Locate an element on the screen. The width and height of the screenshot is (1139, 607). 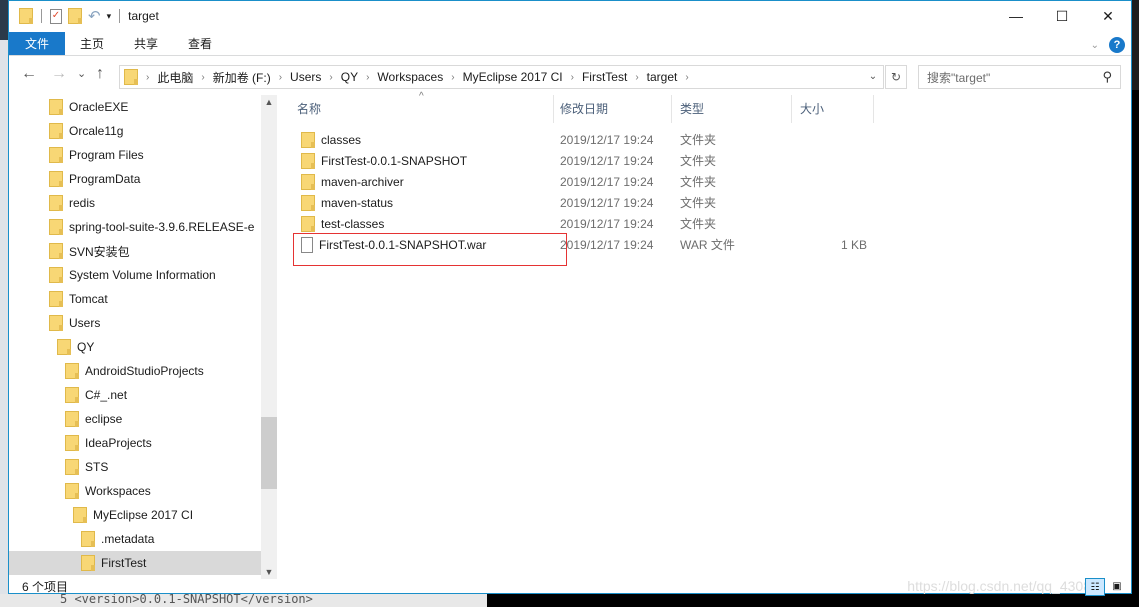
undo-icon: ↶ is located at coordinates (94, 16).